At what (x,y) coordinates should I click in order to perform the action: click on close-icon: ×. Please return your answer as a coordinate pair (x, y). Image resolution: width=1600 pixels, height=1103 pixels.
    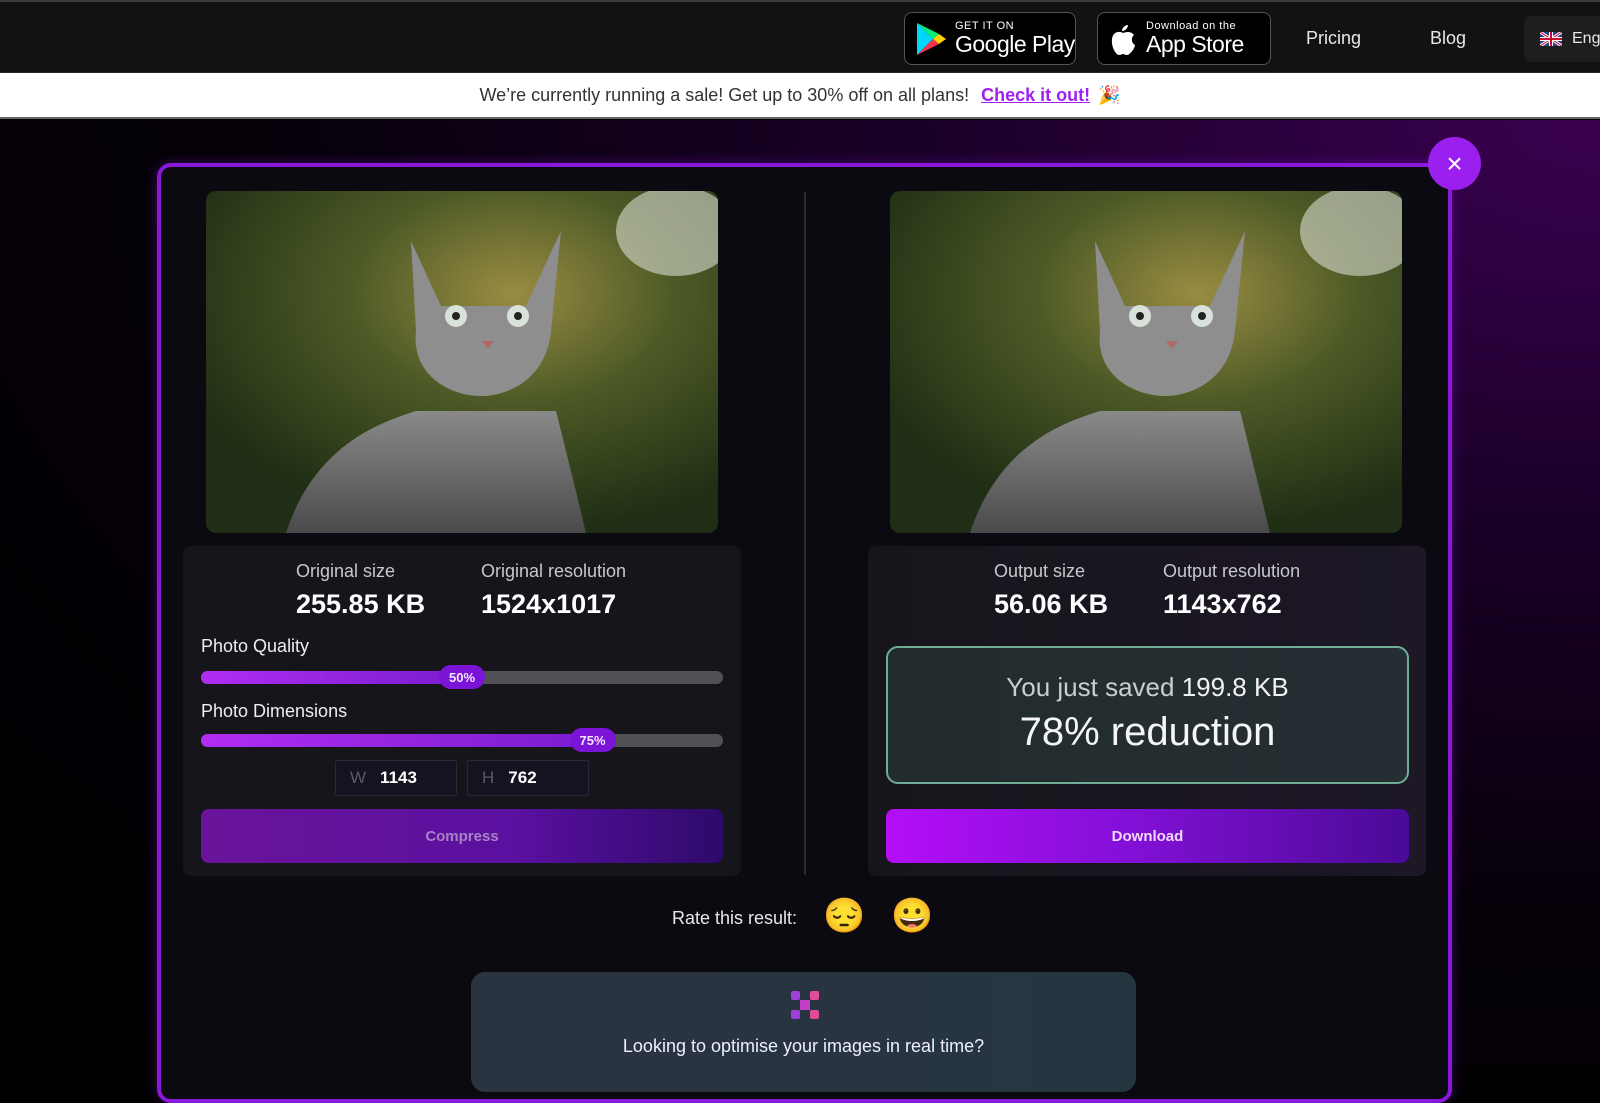
    Looking at the image, I should click on (1454, 163).